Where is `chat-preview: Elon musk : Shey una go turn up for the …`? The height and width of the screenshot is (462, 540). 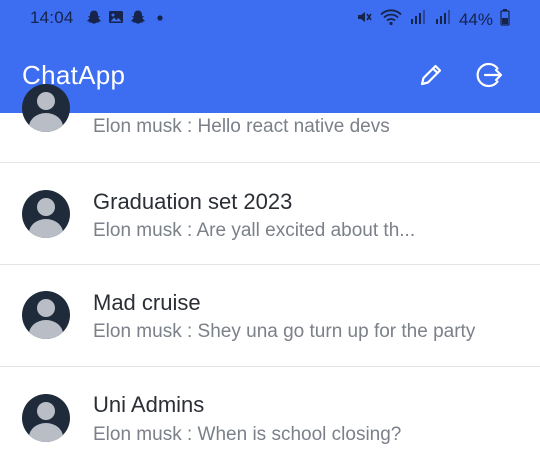 chat-preview: Elon musk : Shey una go turn up for the … is located at coordinates (284, 331).